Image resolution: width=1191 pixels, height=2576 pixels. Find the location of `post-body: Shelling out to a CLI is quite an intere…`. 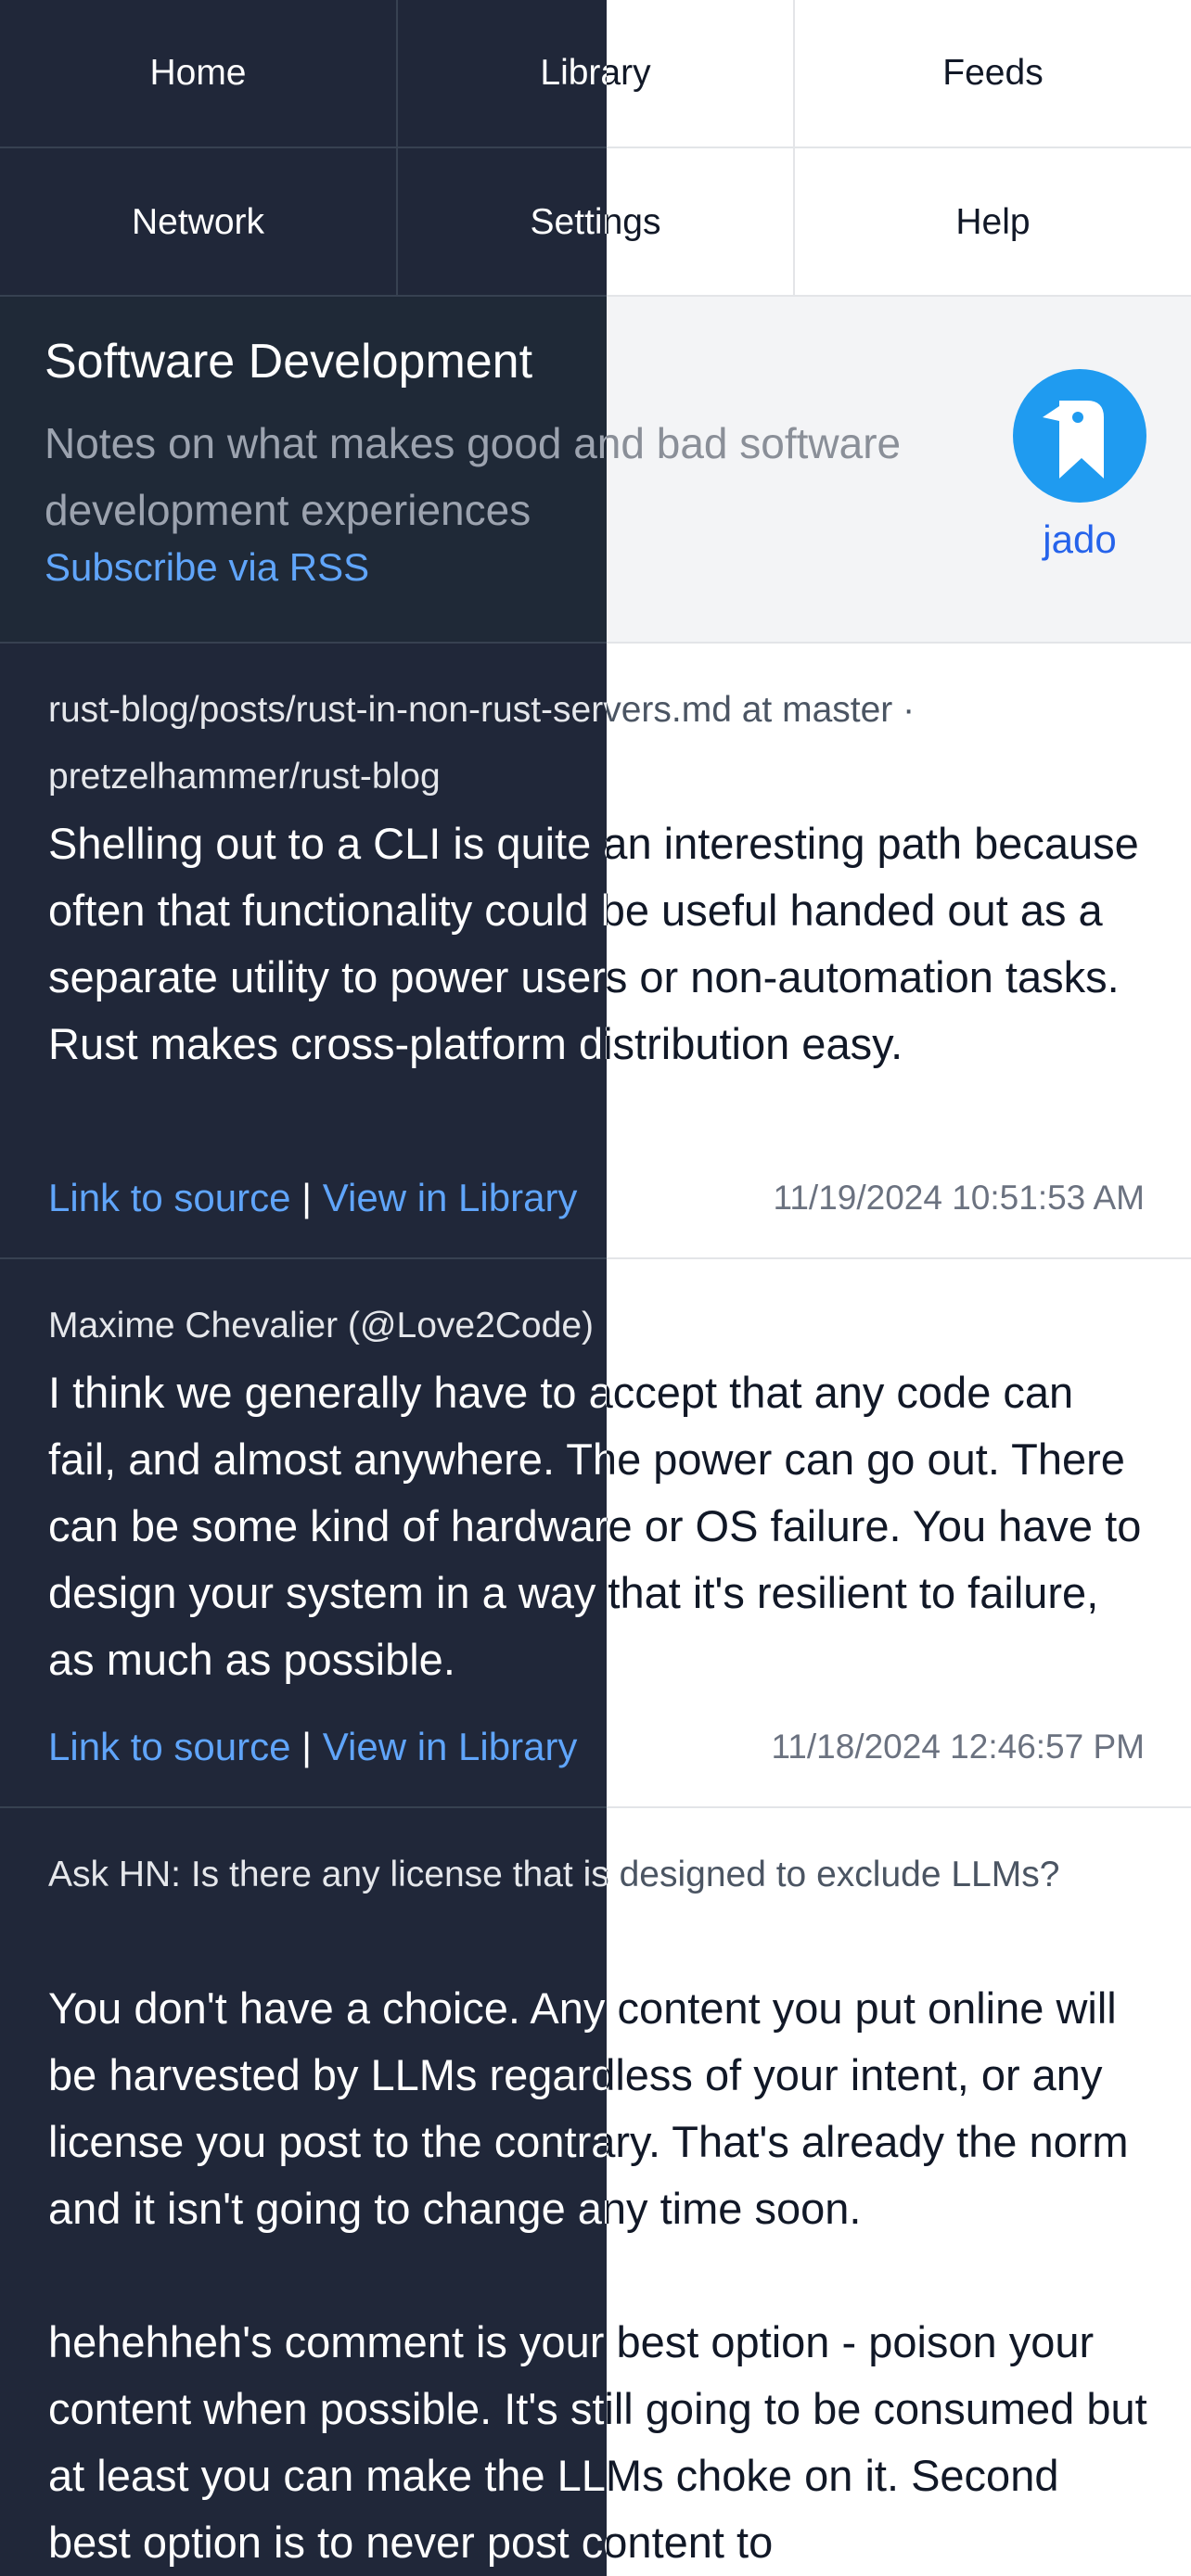

post-body: Shelling out to a CLI is quite an intere… is located at coordinates (593, 943).